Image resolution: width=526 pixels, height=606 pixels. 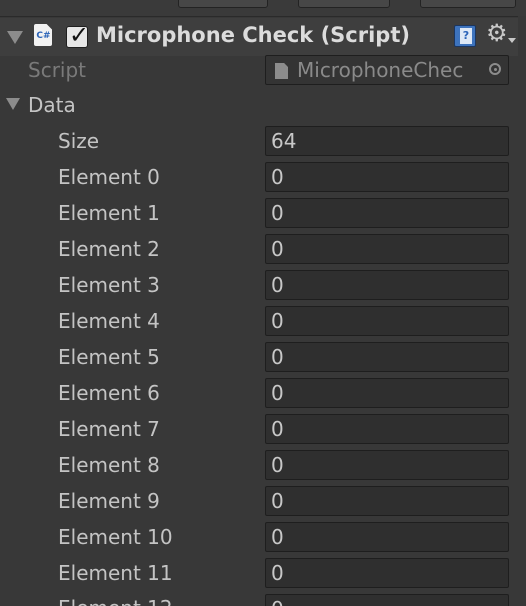 What do you see at coordinates (497, 33) in the screenshot?
I see `gear-icon: ⚙` at bounding box center [497, 33].